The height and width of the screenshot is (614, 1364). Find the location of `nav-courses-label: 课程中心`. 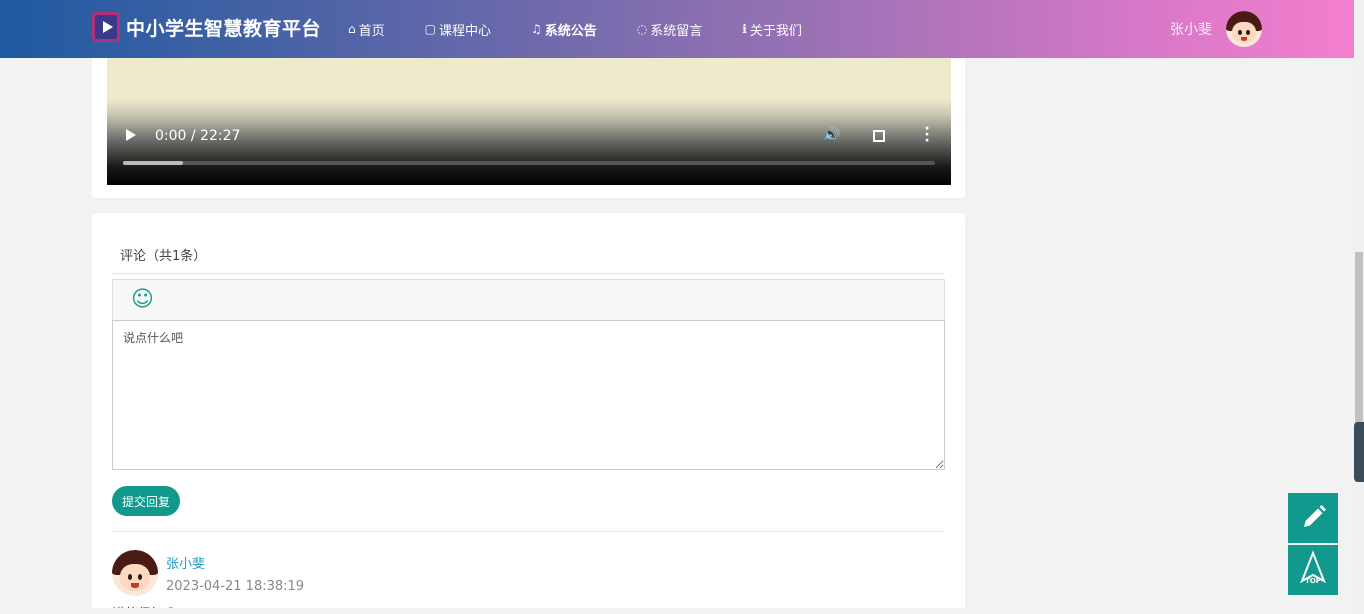

nav-courses-label: 课程中心 is located at coordinates (464, 31).